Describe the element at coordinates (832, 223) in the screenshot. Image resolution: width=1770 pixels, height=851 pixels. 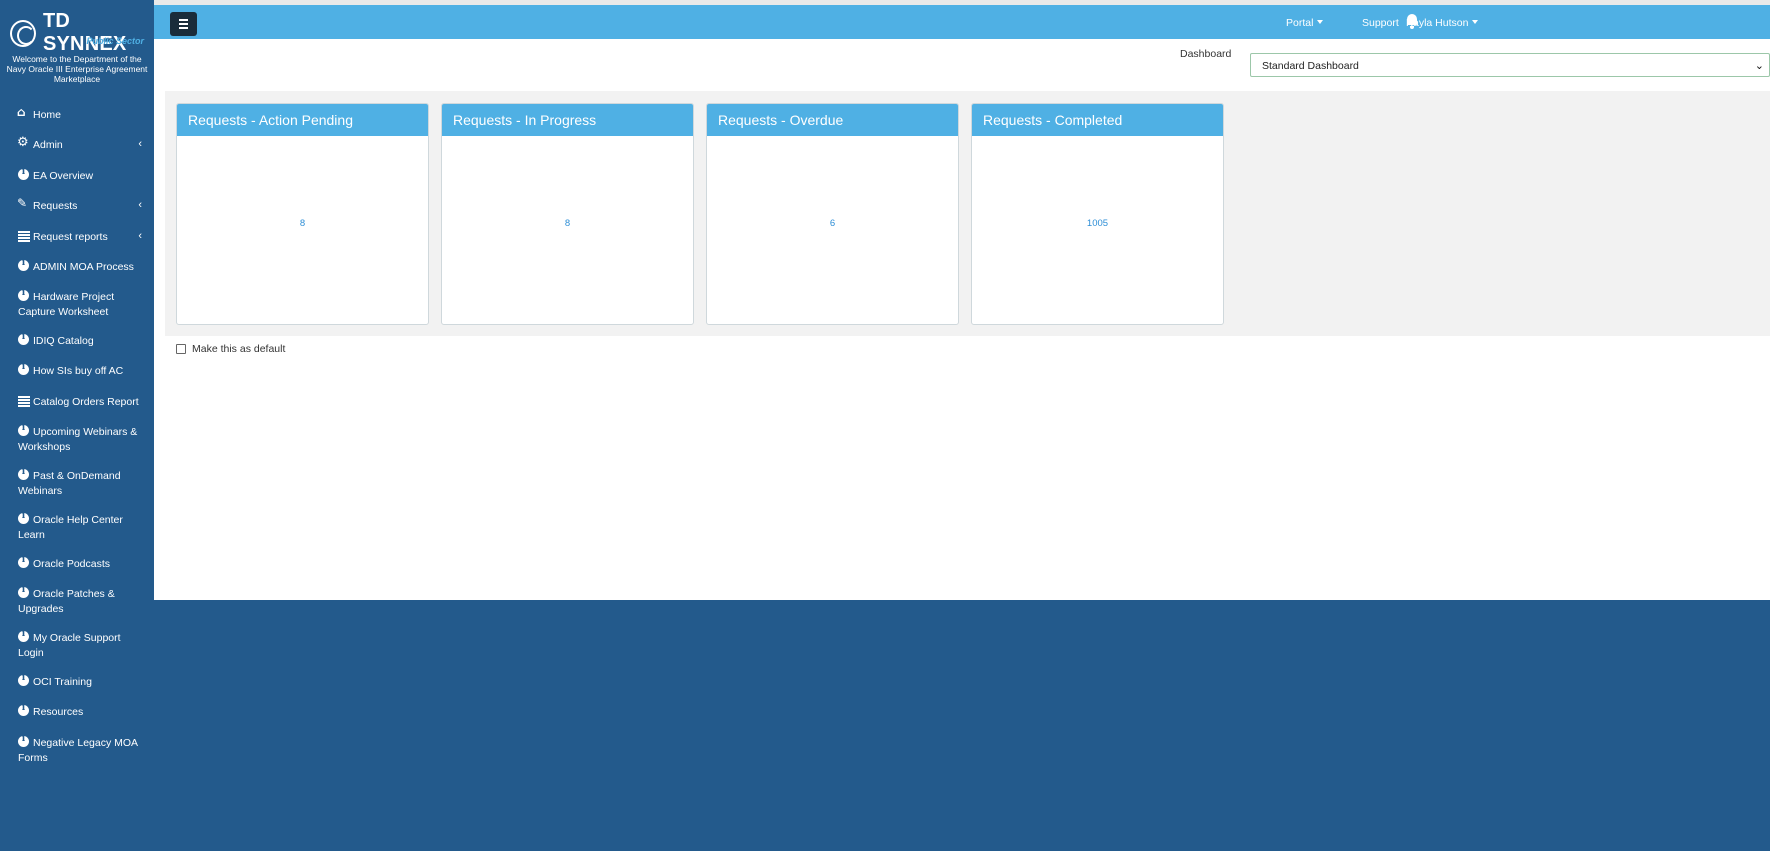
I see `card-count: 6` at that location.